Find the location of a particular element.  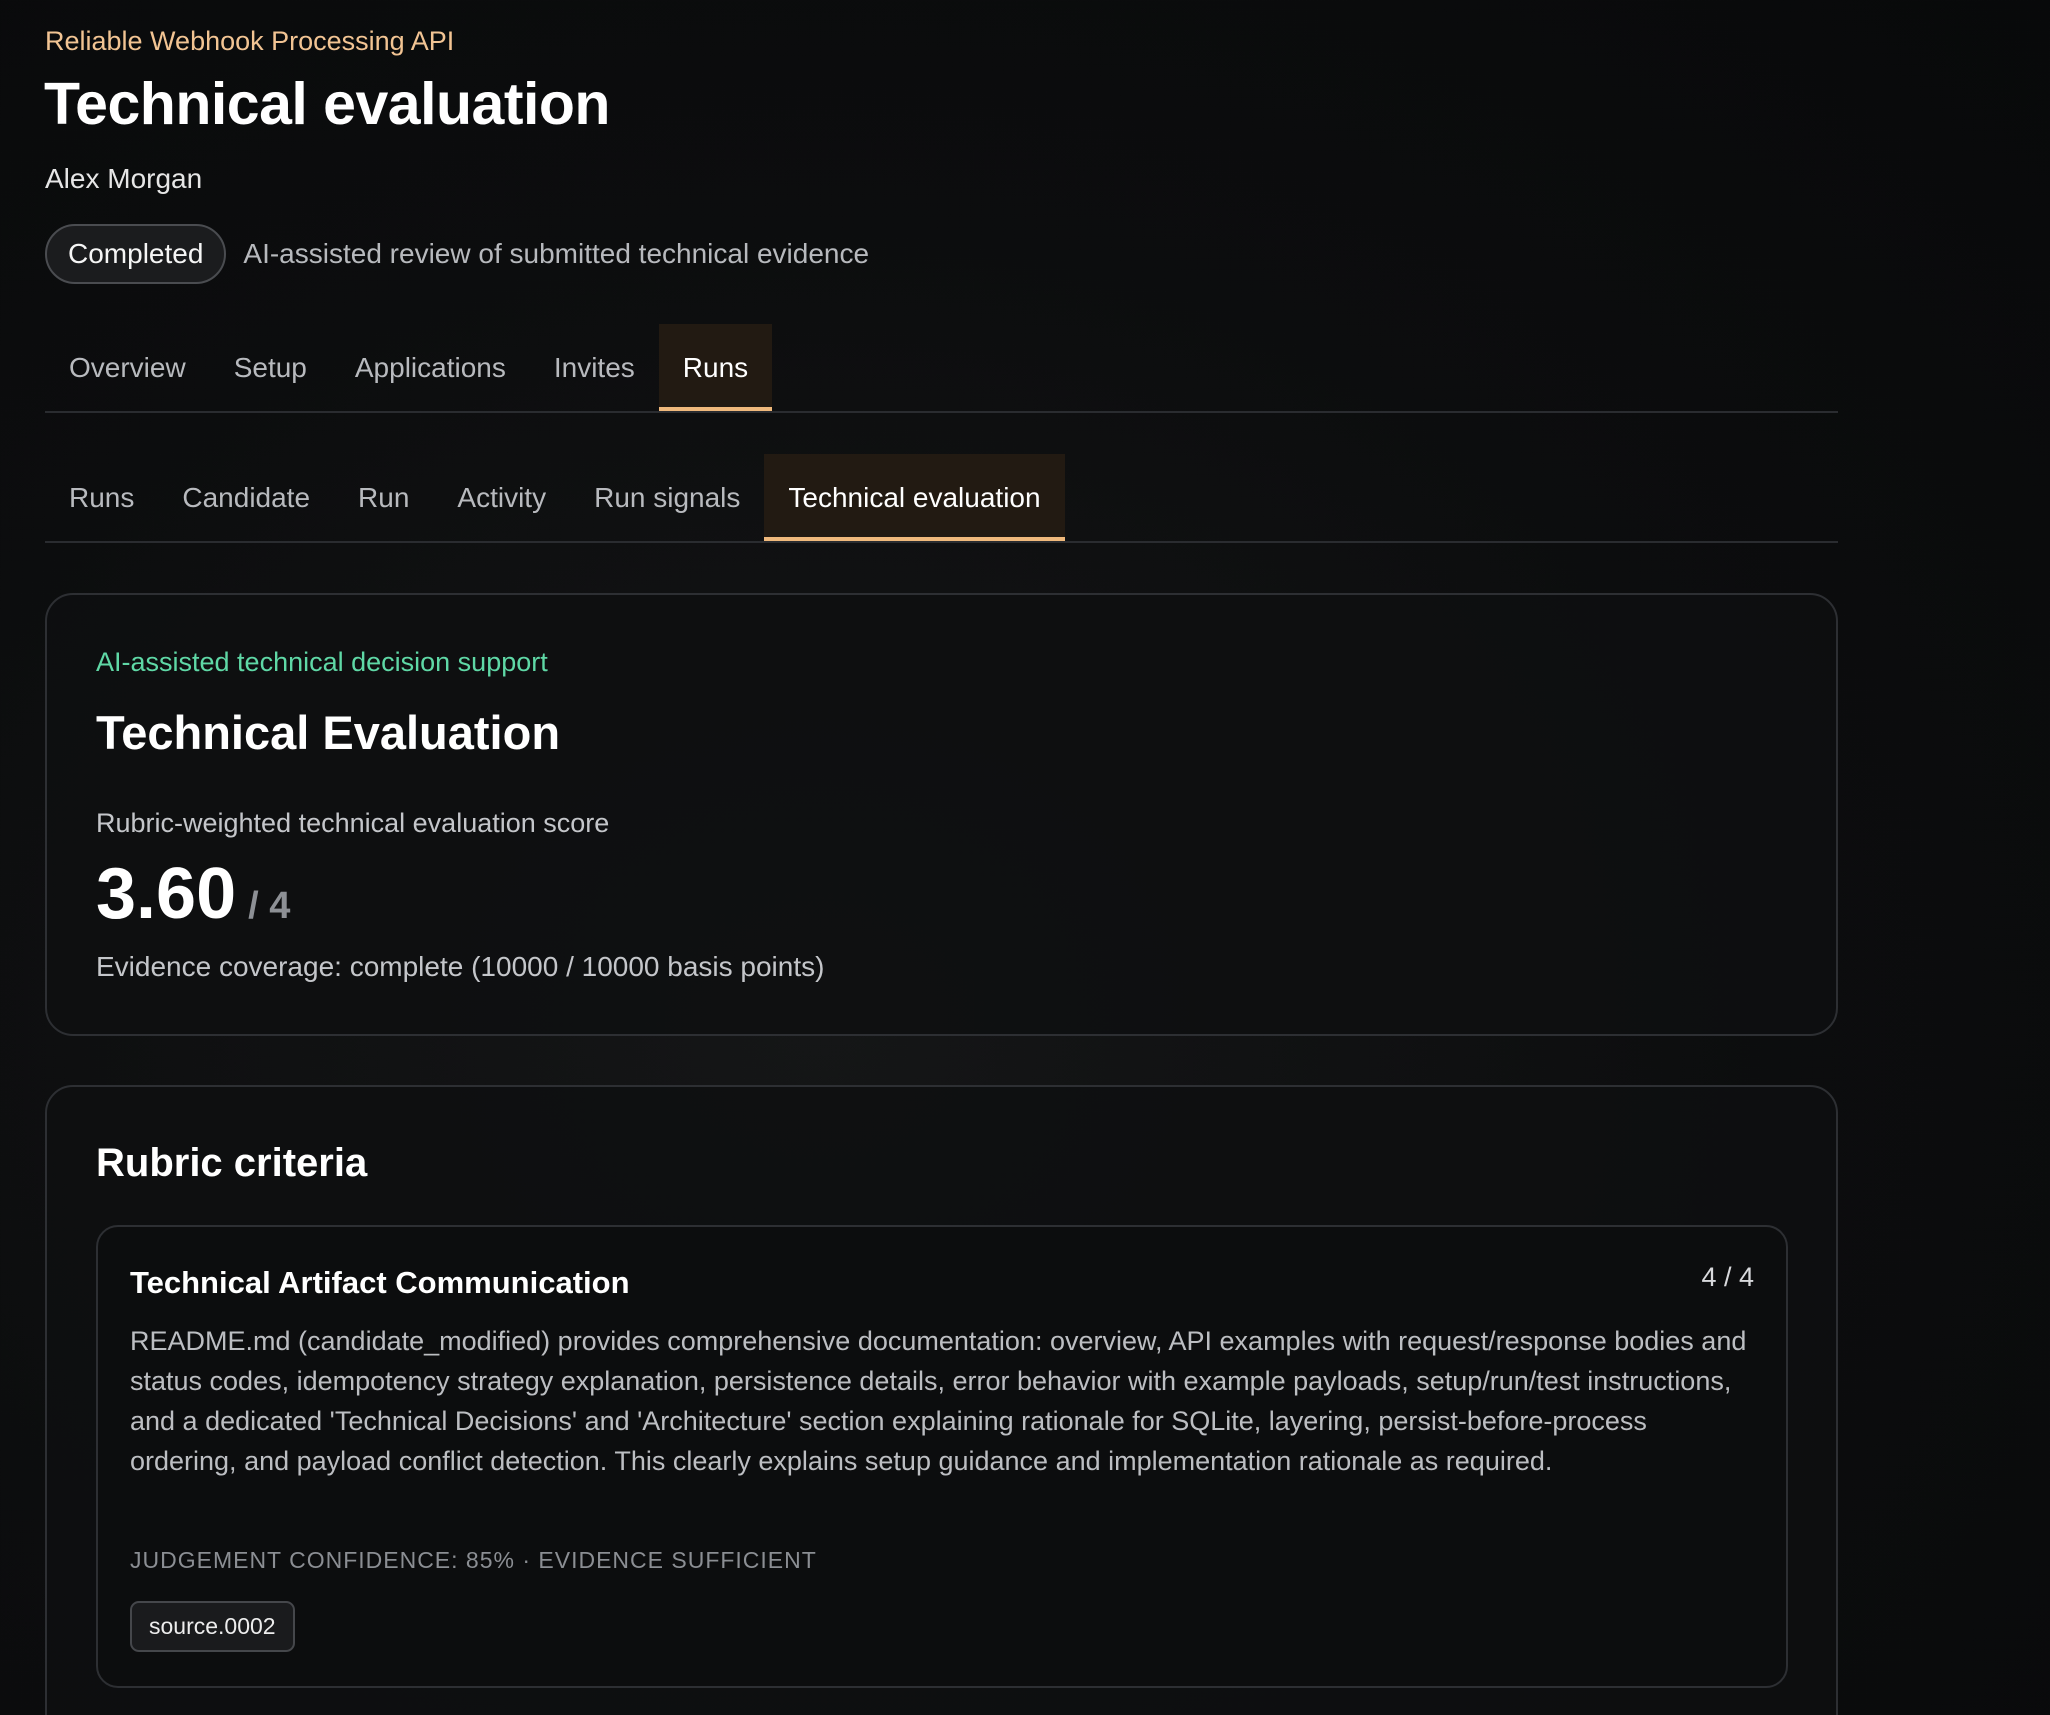

source-chip: source.0002 is located at coordinates (212, 1626).